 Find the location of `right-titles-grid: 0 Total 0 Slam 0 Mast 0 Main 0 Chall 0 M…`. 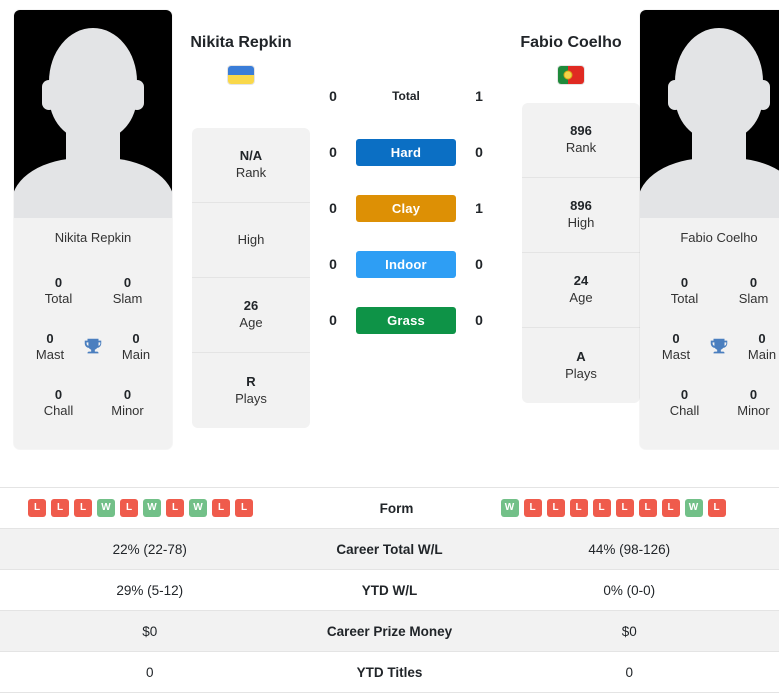

right-titles-grid: 0 Total 0 Slam 0 Mast 0 Main 0 Chall 0 M… is located at coordinates (709, 354).